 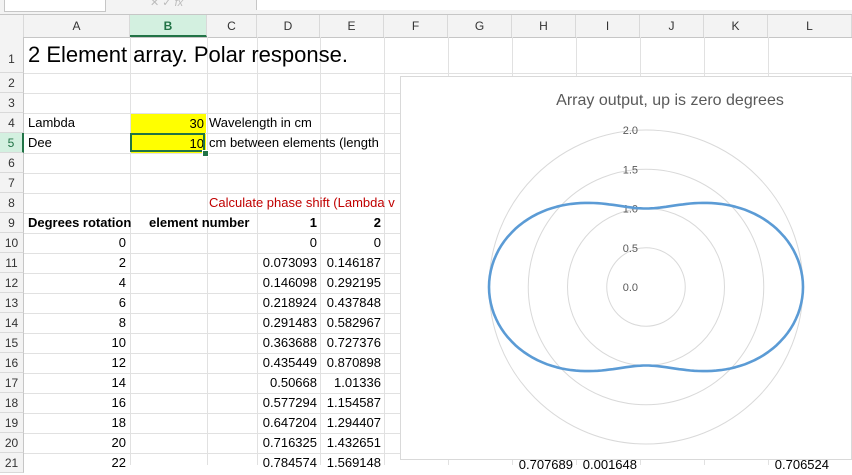 I want to click on row-header-15: 15, so click(x=12, y=343).